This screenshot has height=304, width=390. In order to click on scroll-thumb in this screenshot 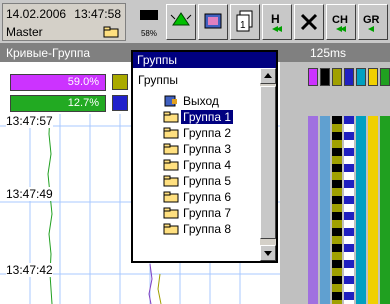, I will do `click(268, 162)`.